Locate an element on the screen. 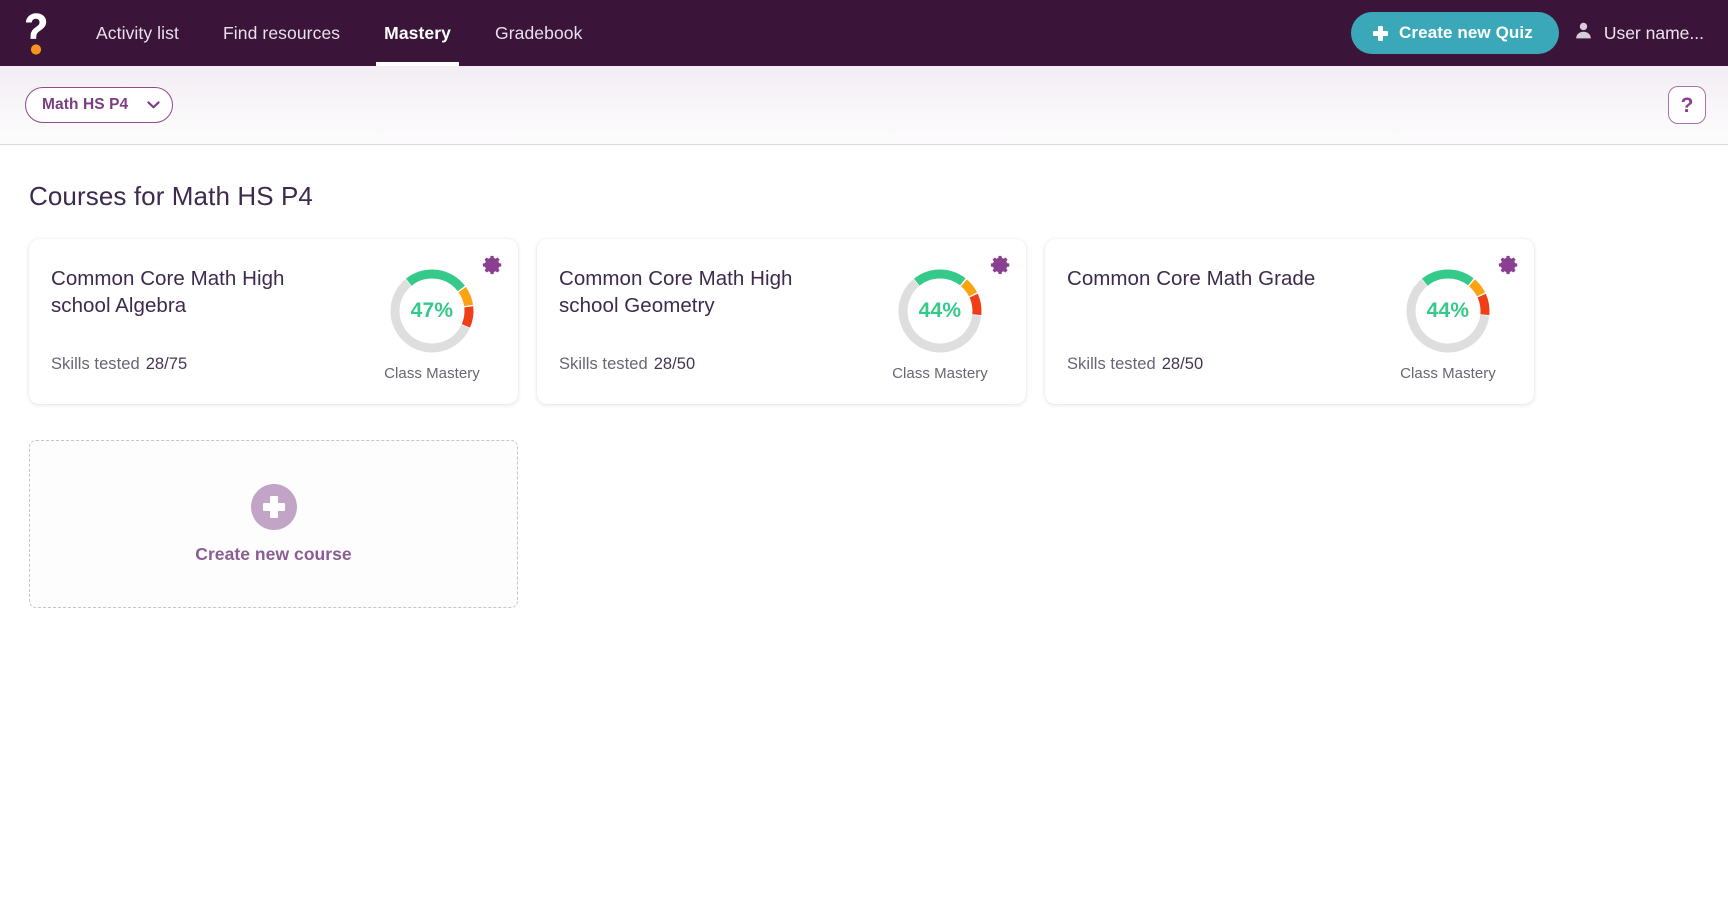 The height and width of the screenshot is (921, 1728). nav-item-find-resources: Find resources is located at coordinates (281, 33).